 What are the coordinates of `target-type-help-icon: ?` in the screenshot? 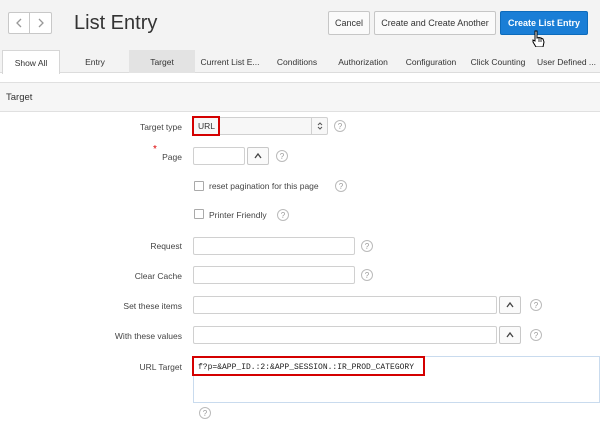 It's located at (340, 126).